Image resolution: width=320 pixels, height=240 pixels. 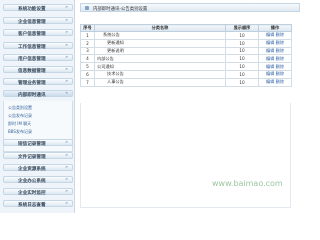 I want to click on table-row: 5 公司通知 10 编辑 删除, so click(x=186, y=66).